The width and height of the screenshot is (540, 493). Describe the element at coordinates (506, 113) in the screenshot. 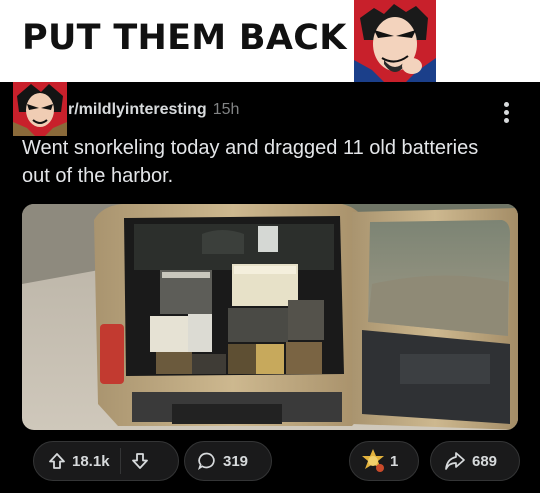

I see `more-options-icon` at that location.